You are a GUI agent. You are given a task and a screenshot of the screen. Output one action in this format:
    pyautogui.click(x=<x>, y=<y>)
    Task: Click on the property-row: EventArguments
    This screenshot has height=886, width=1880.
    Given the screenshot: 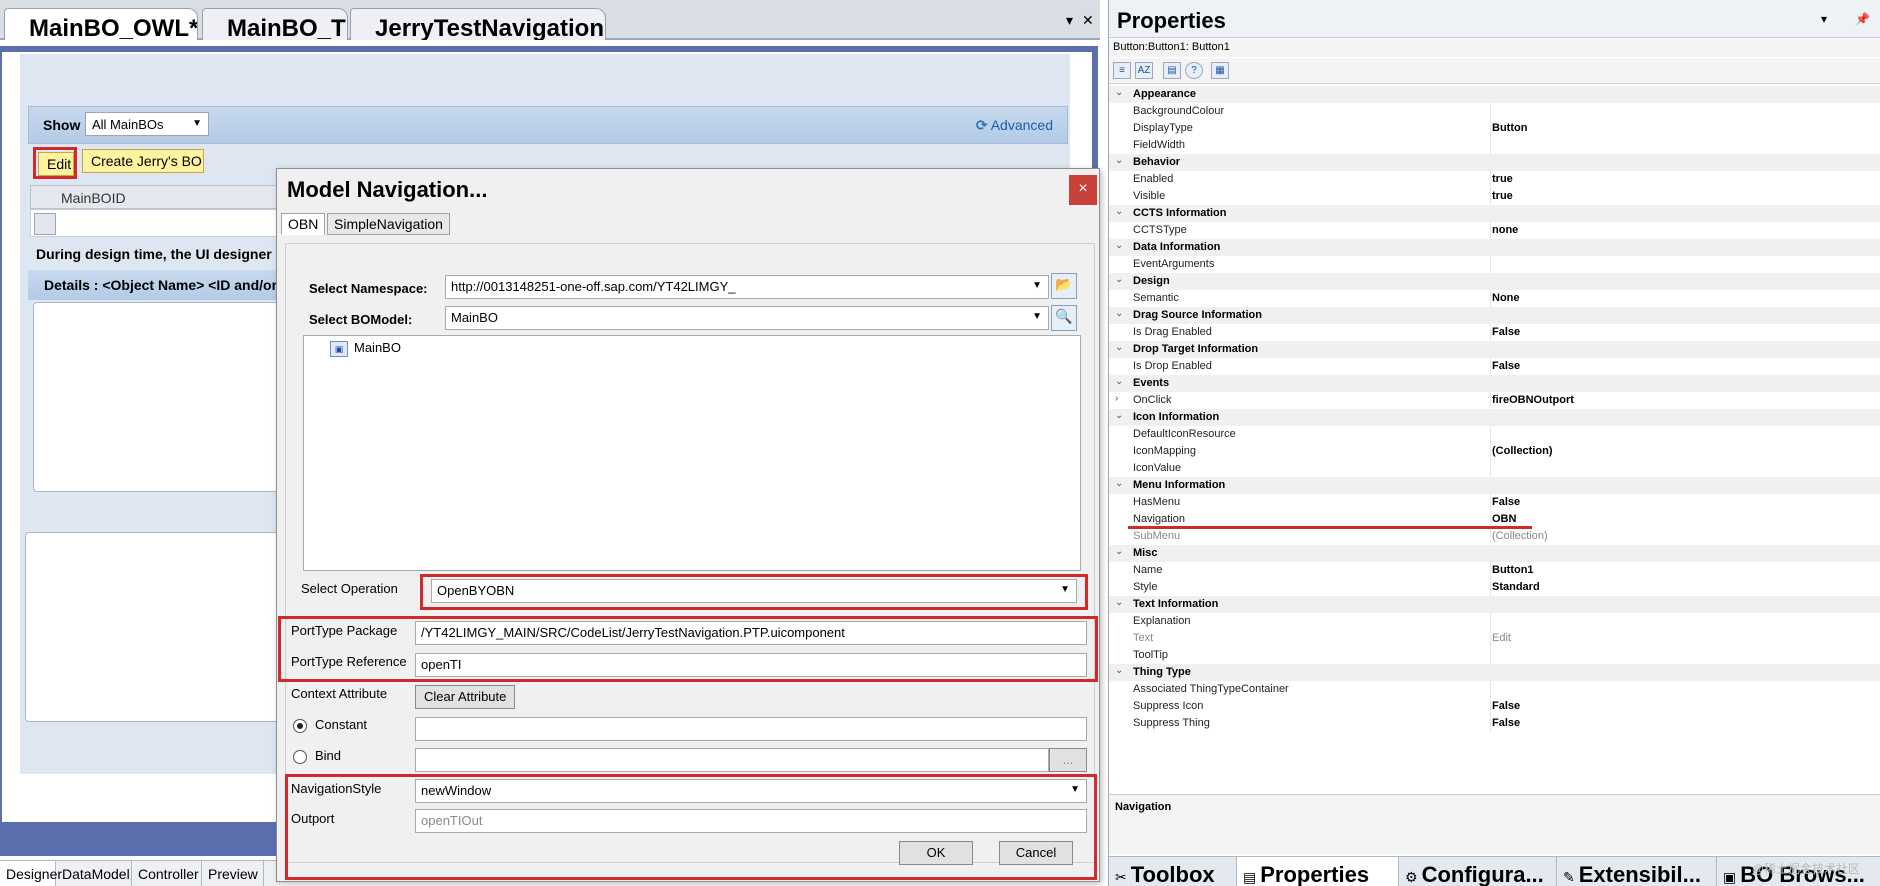 What is the action you would take?
    pyautogui.click(x=1494, y=264)
    